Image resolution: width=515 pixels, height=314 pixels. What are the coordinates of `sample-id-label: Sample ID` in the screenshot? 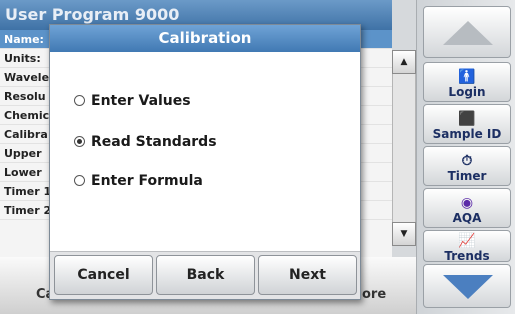 It's located at (467, 134).